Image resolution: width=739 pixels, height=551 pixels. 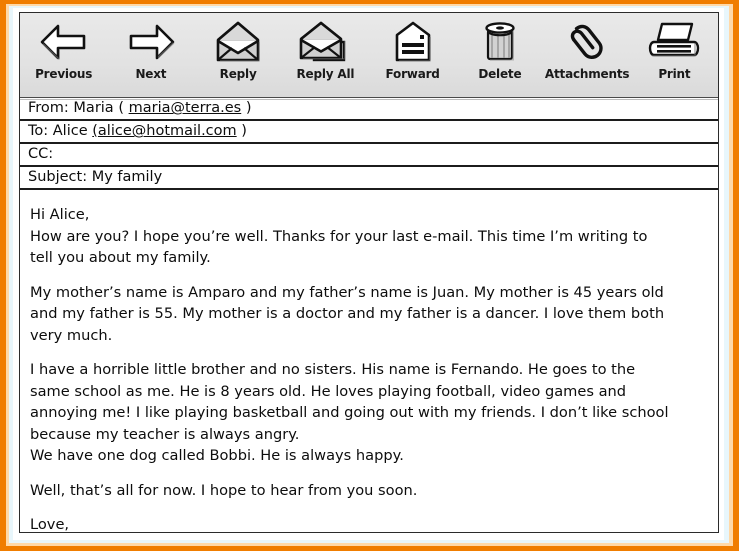 What do you see at coordinates (369, 155) in the screenshot?
I see `cc-field-row: CC:` at bounding box center [369, 155].